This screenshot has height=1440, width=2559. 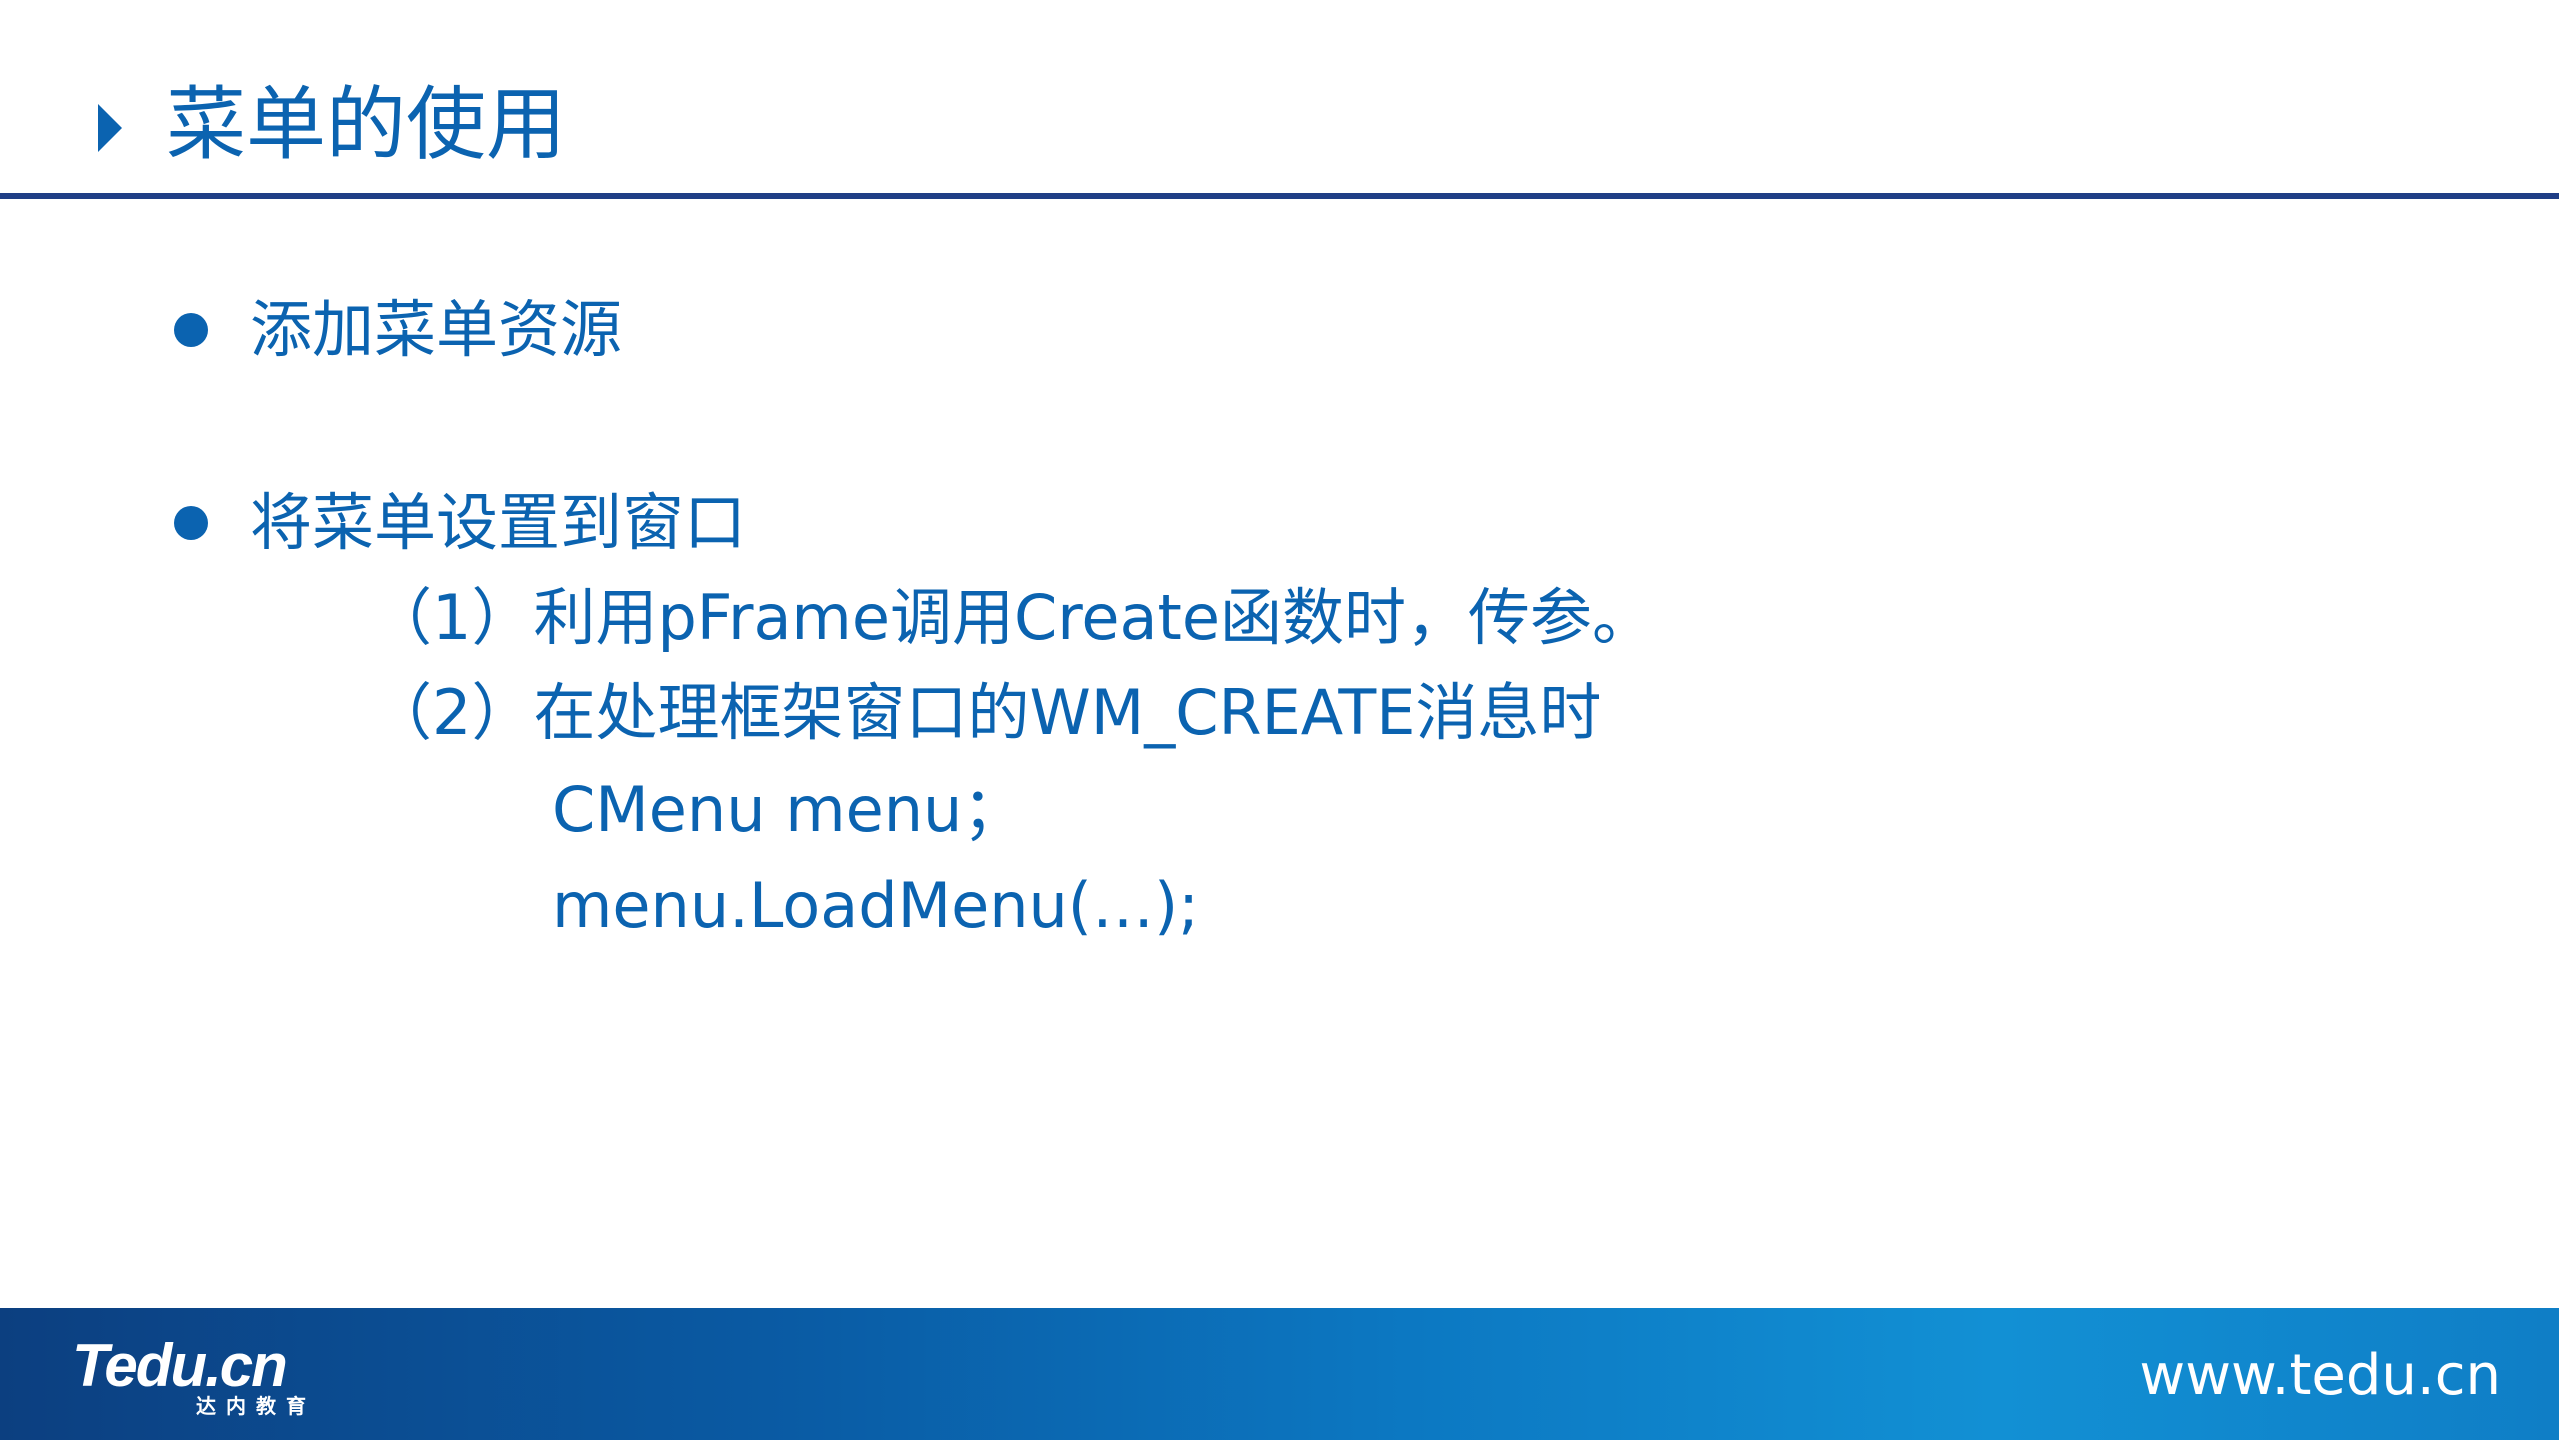 I want to click on logo-subtitle: 达内教育, so click(x=256, y=1406).